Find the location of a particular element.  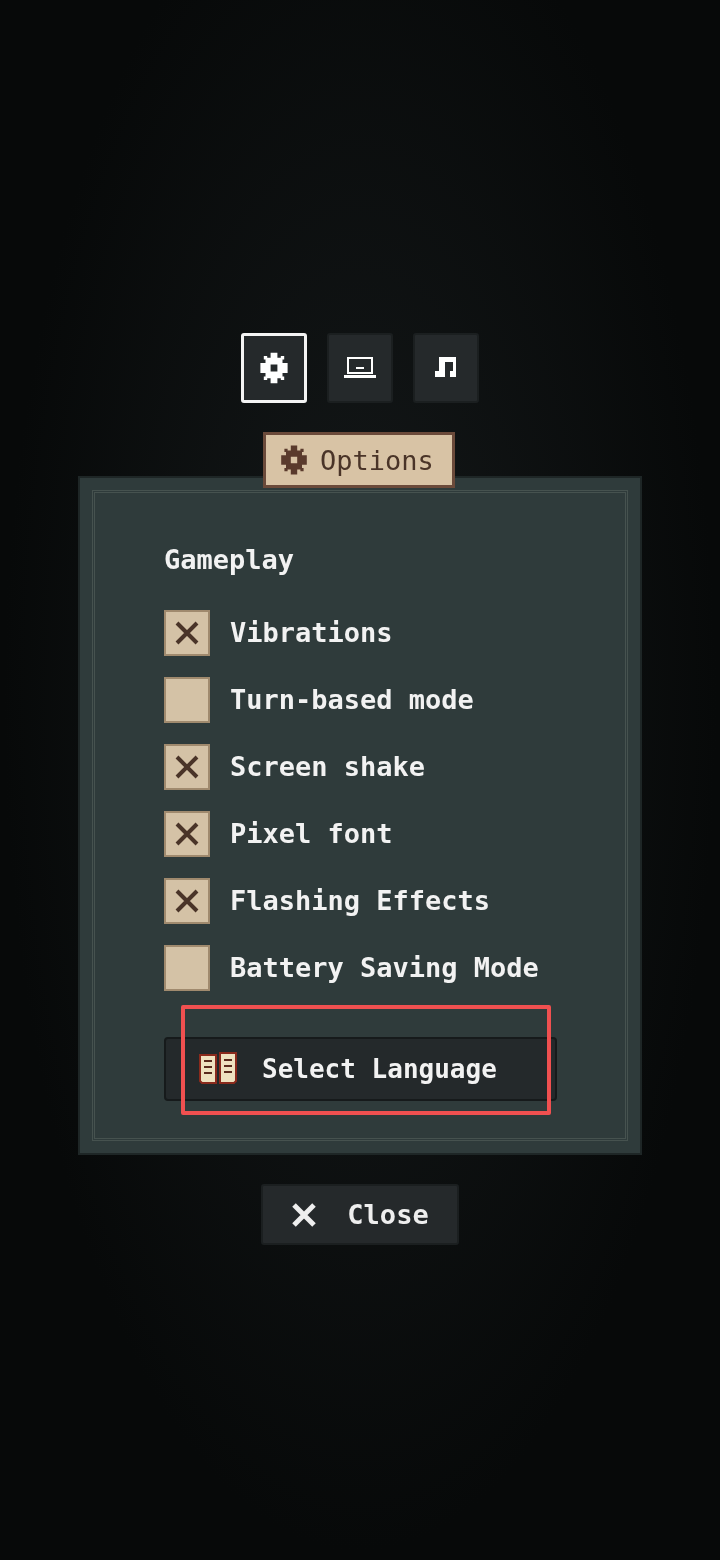

option-label: Pixel font is located at coordinates (311, 833).